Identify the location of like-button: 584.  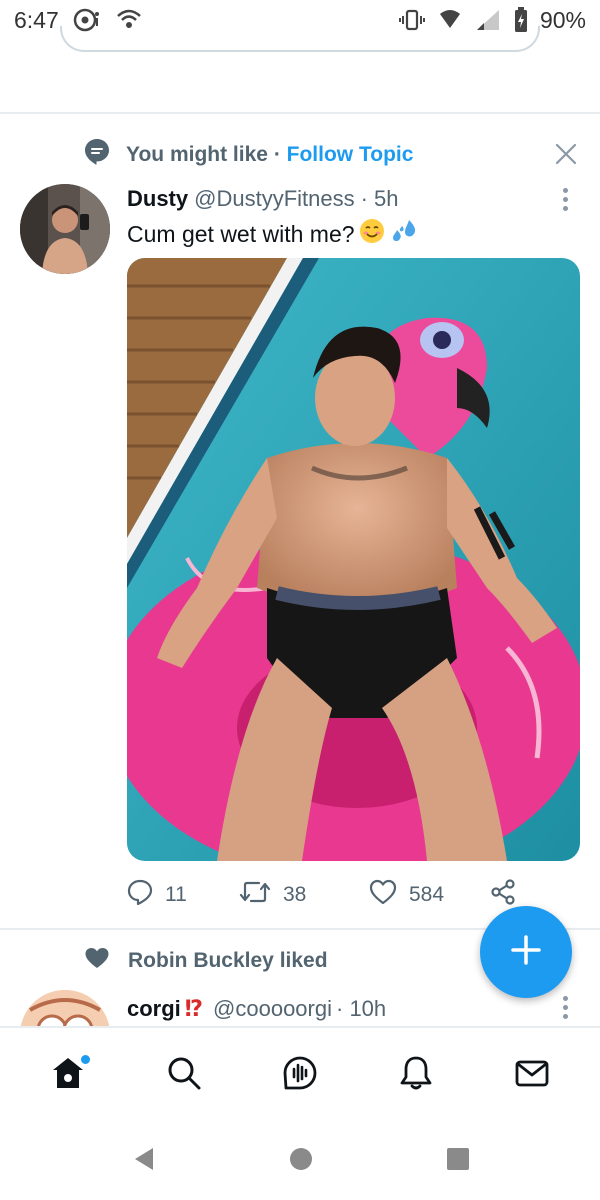
(429, 895).